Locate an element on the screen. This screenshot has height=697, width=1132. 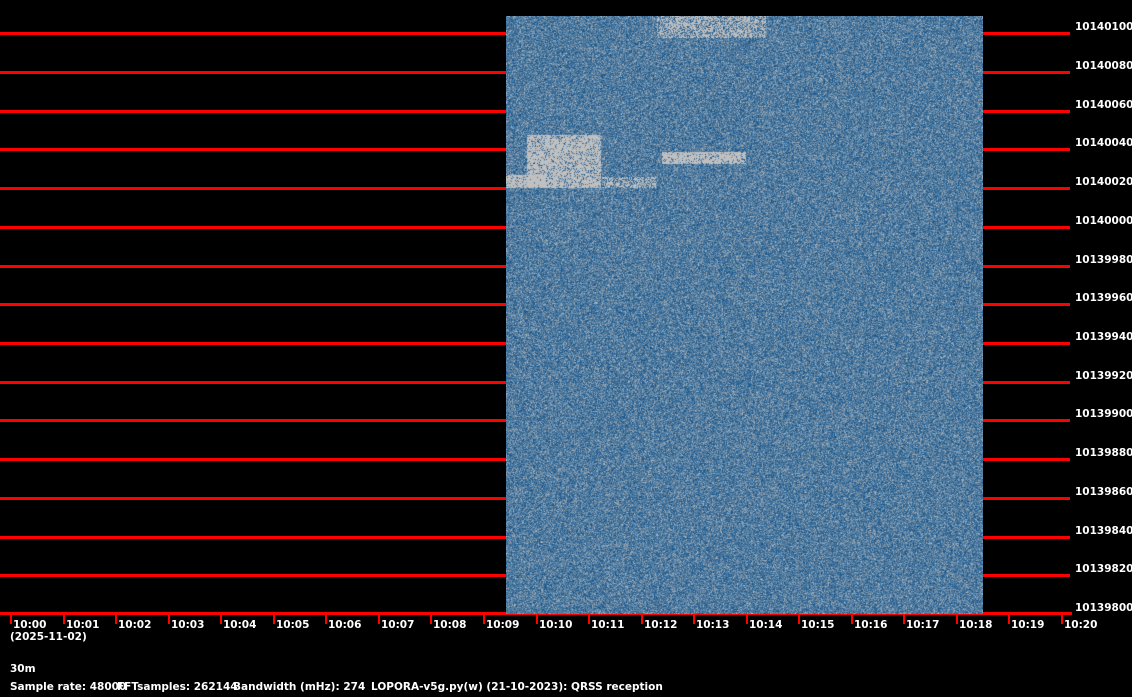
time-label: 10:04 is located at coordinates (239, 625).